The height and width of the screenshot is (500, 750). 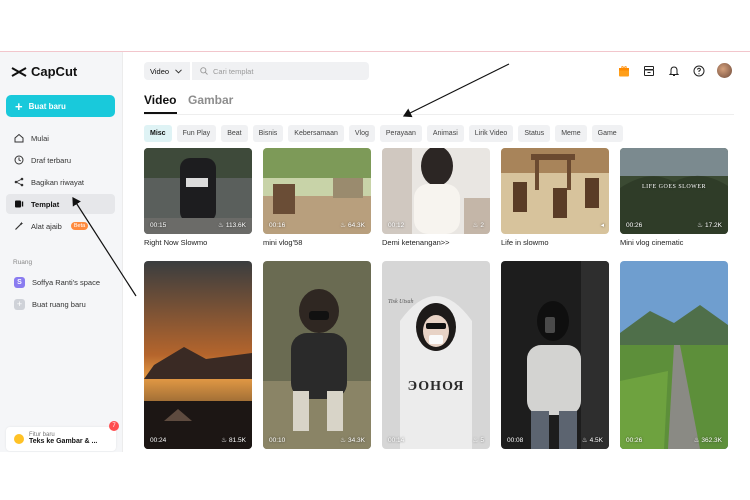 What do you see at coordinates (316, 133) in the screenshot?
I see `category-chip-togetherness: Kebersamaan` at bounding box center [316, 133].